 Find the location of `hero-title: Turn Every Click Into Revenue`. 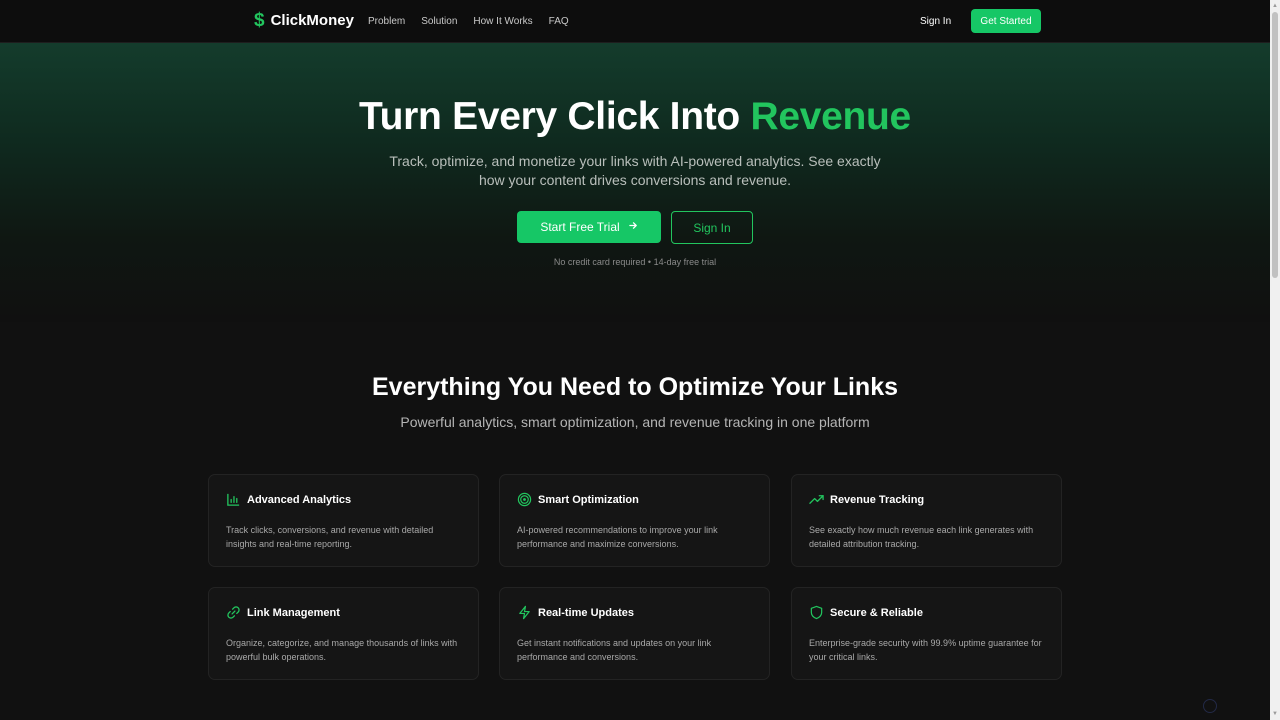

hero-title: Turn Every Click Into Revenue is located at coordinates (635, 117).